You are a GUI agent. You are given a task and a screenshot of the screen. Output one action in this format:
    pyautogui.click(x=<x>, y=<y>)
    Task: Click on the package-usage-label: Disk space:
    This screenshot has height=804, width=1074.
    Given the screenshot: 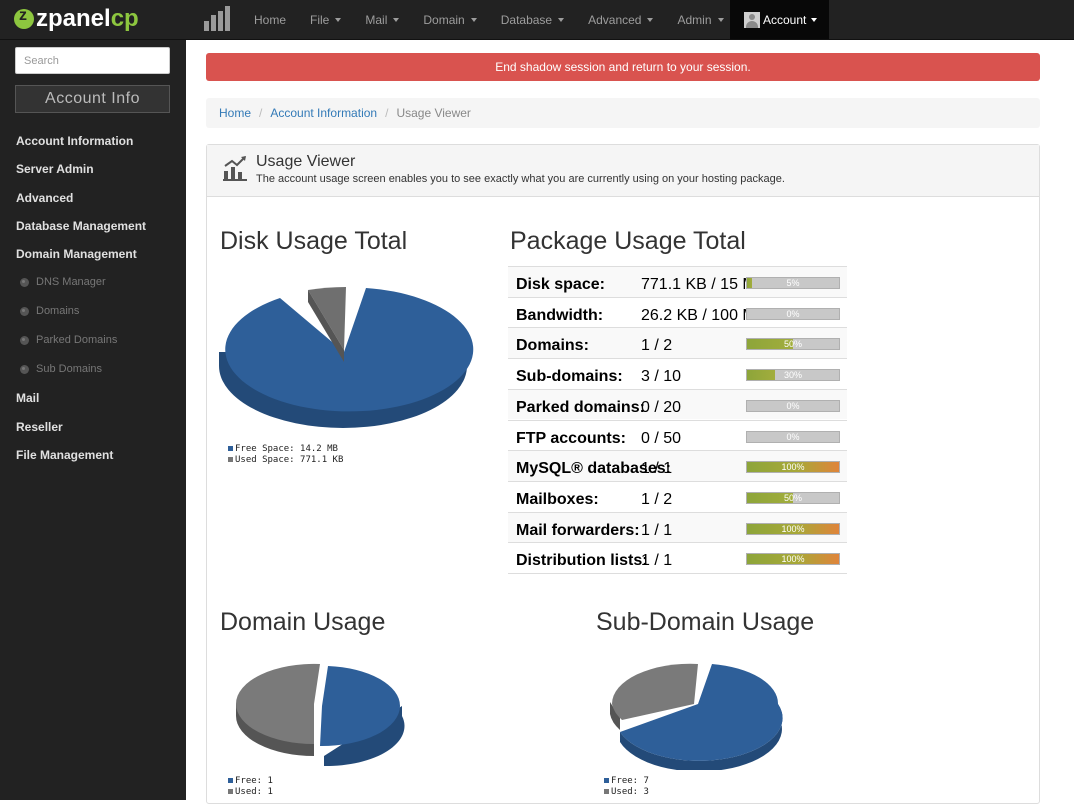 What is the action you would take?
    pyautogui.click(x=560, y=284)
    